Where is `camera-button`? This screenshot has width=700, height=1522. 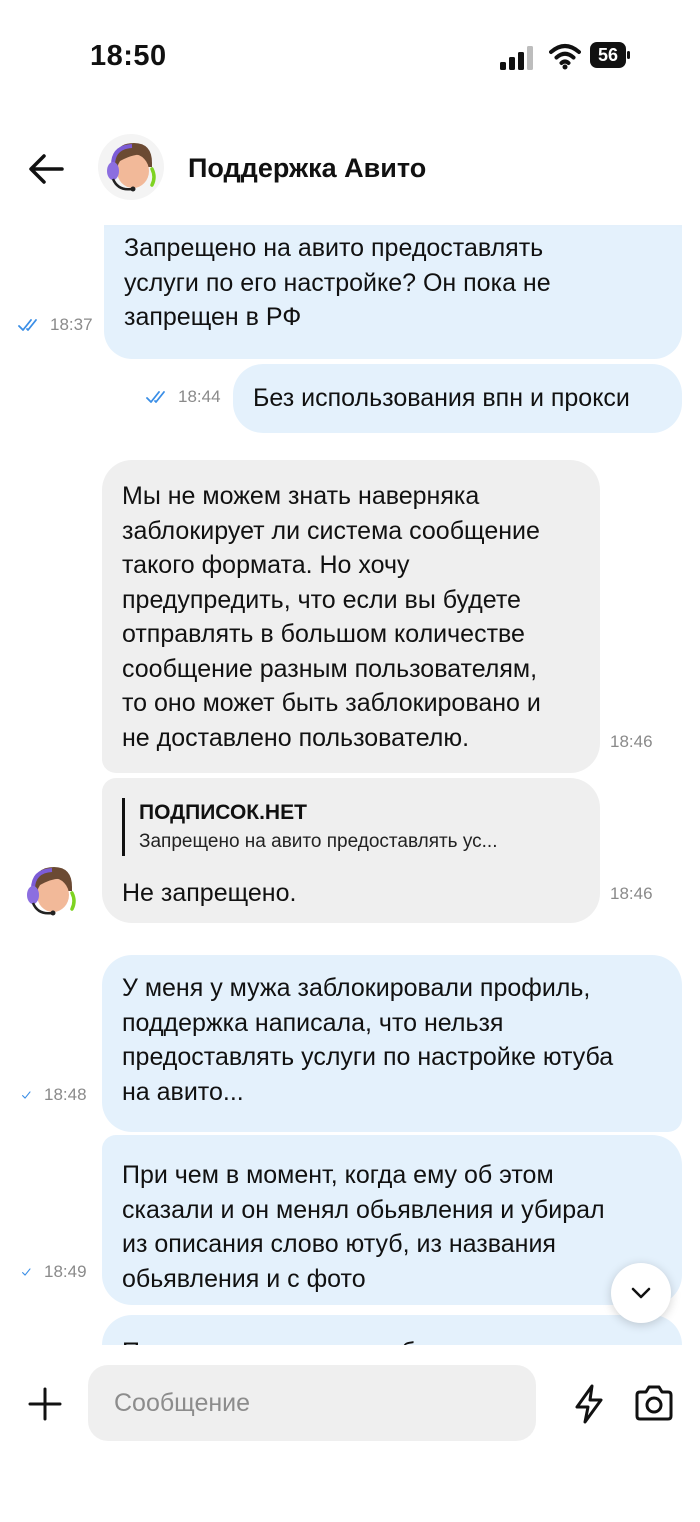
camera-button is located at coordinates (654, 1403).